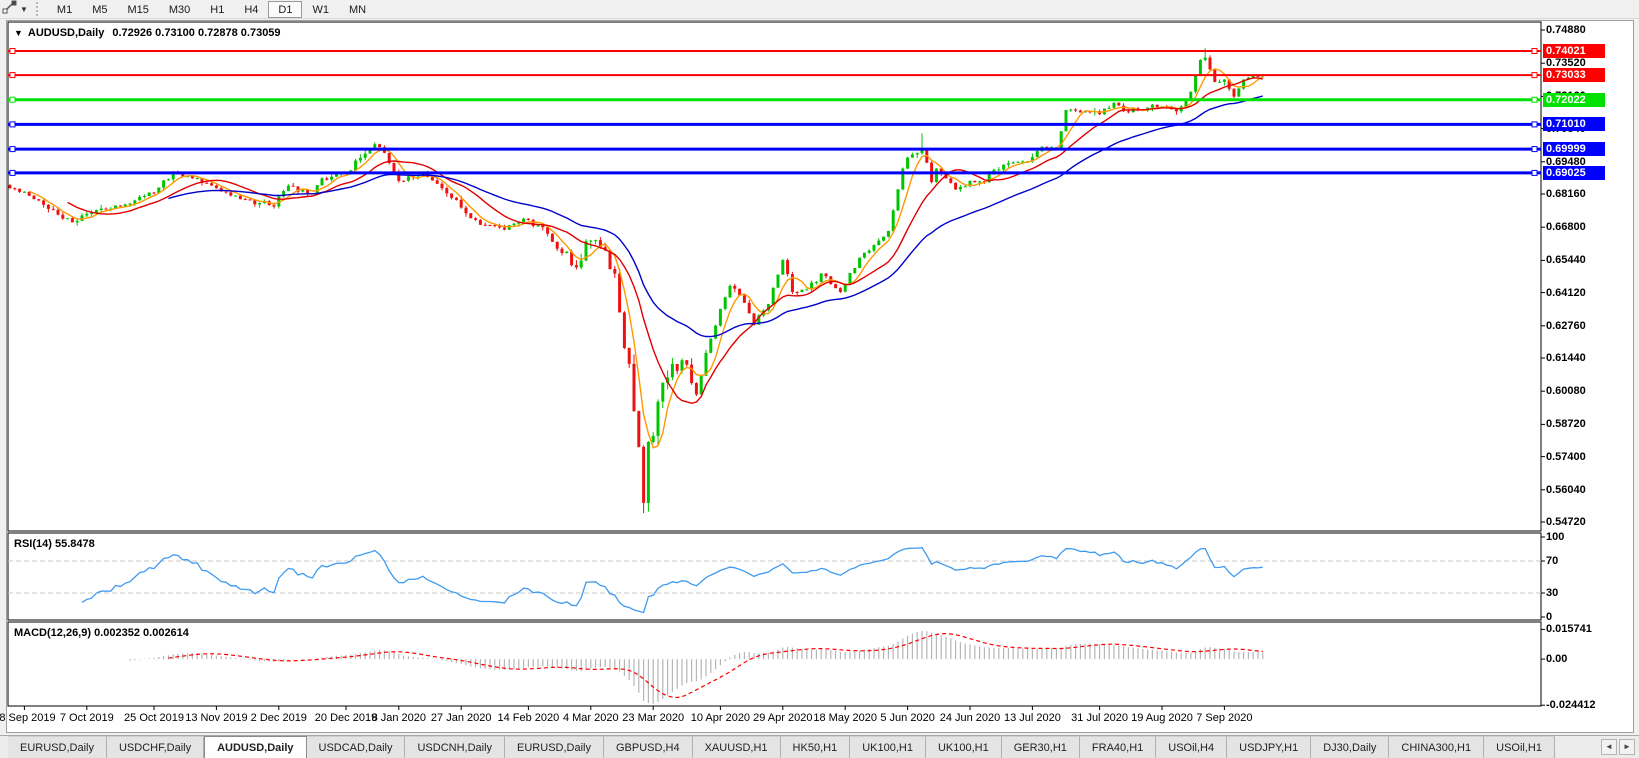 The image size is (1639, 758). I want to click on price-line-label-0.69025: 0.69025, so click(1574, 172).